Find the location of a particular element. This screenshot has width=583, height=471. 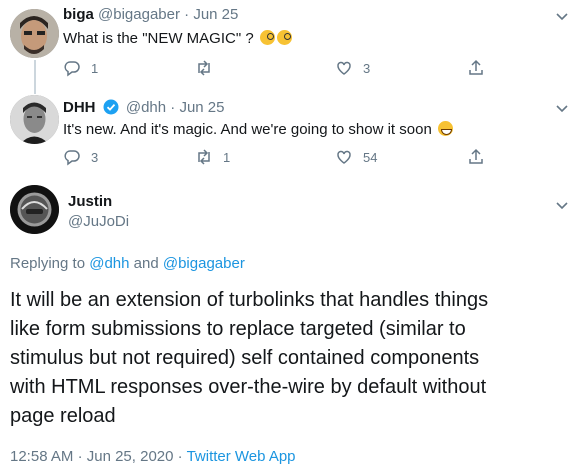

display-name: DHH is located at coordinates (79, 107).